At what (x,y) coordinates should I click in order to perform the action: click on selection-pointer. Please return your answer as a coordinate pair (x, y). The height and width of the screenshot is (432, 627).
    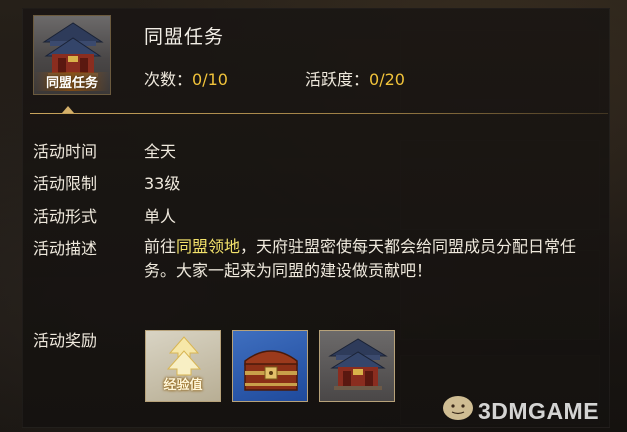
    Looking at the image, I should click on (68, 109).